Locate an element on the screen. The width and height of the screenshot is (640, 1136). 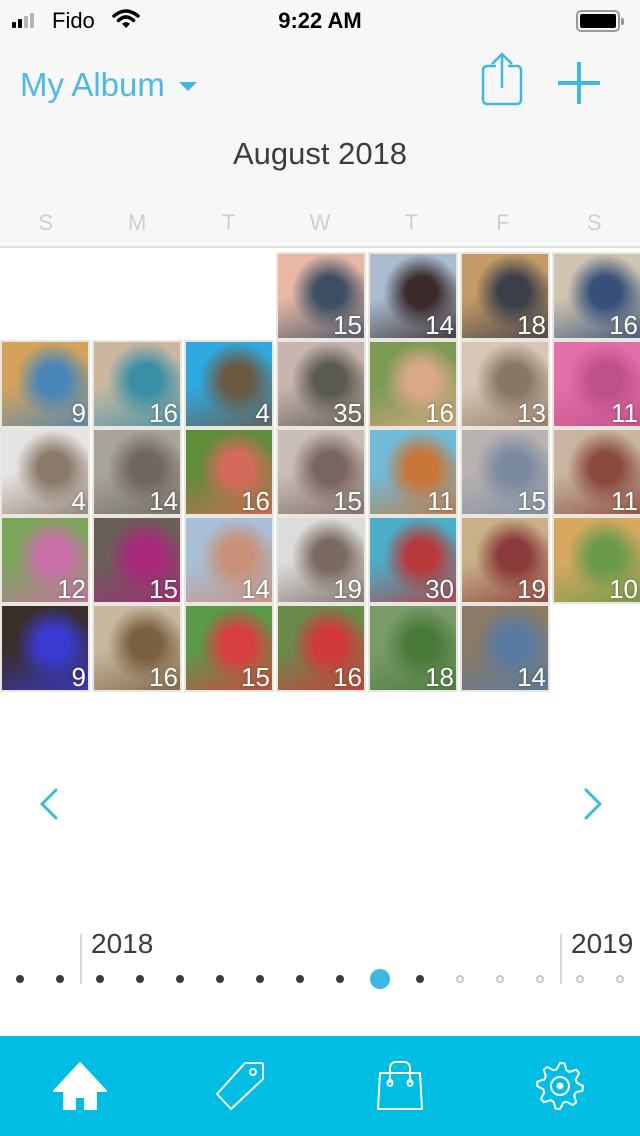
previous-month-button is located at coordinates (51, 804).